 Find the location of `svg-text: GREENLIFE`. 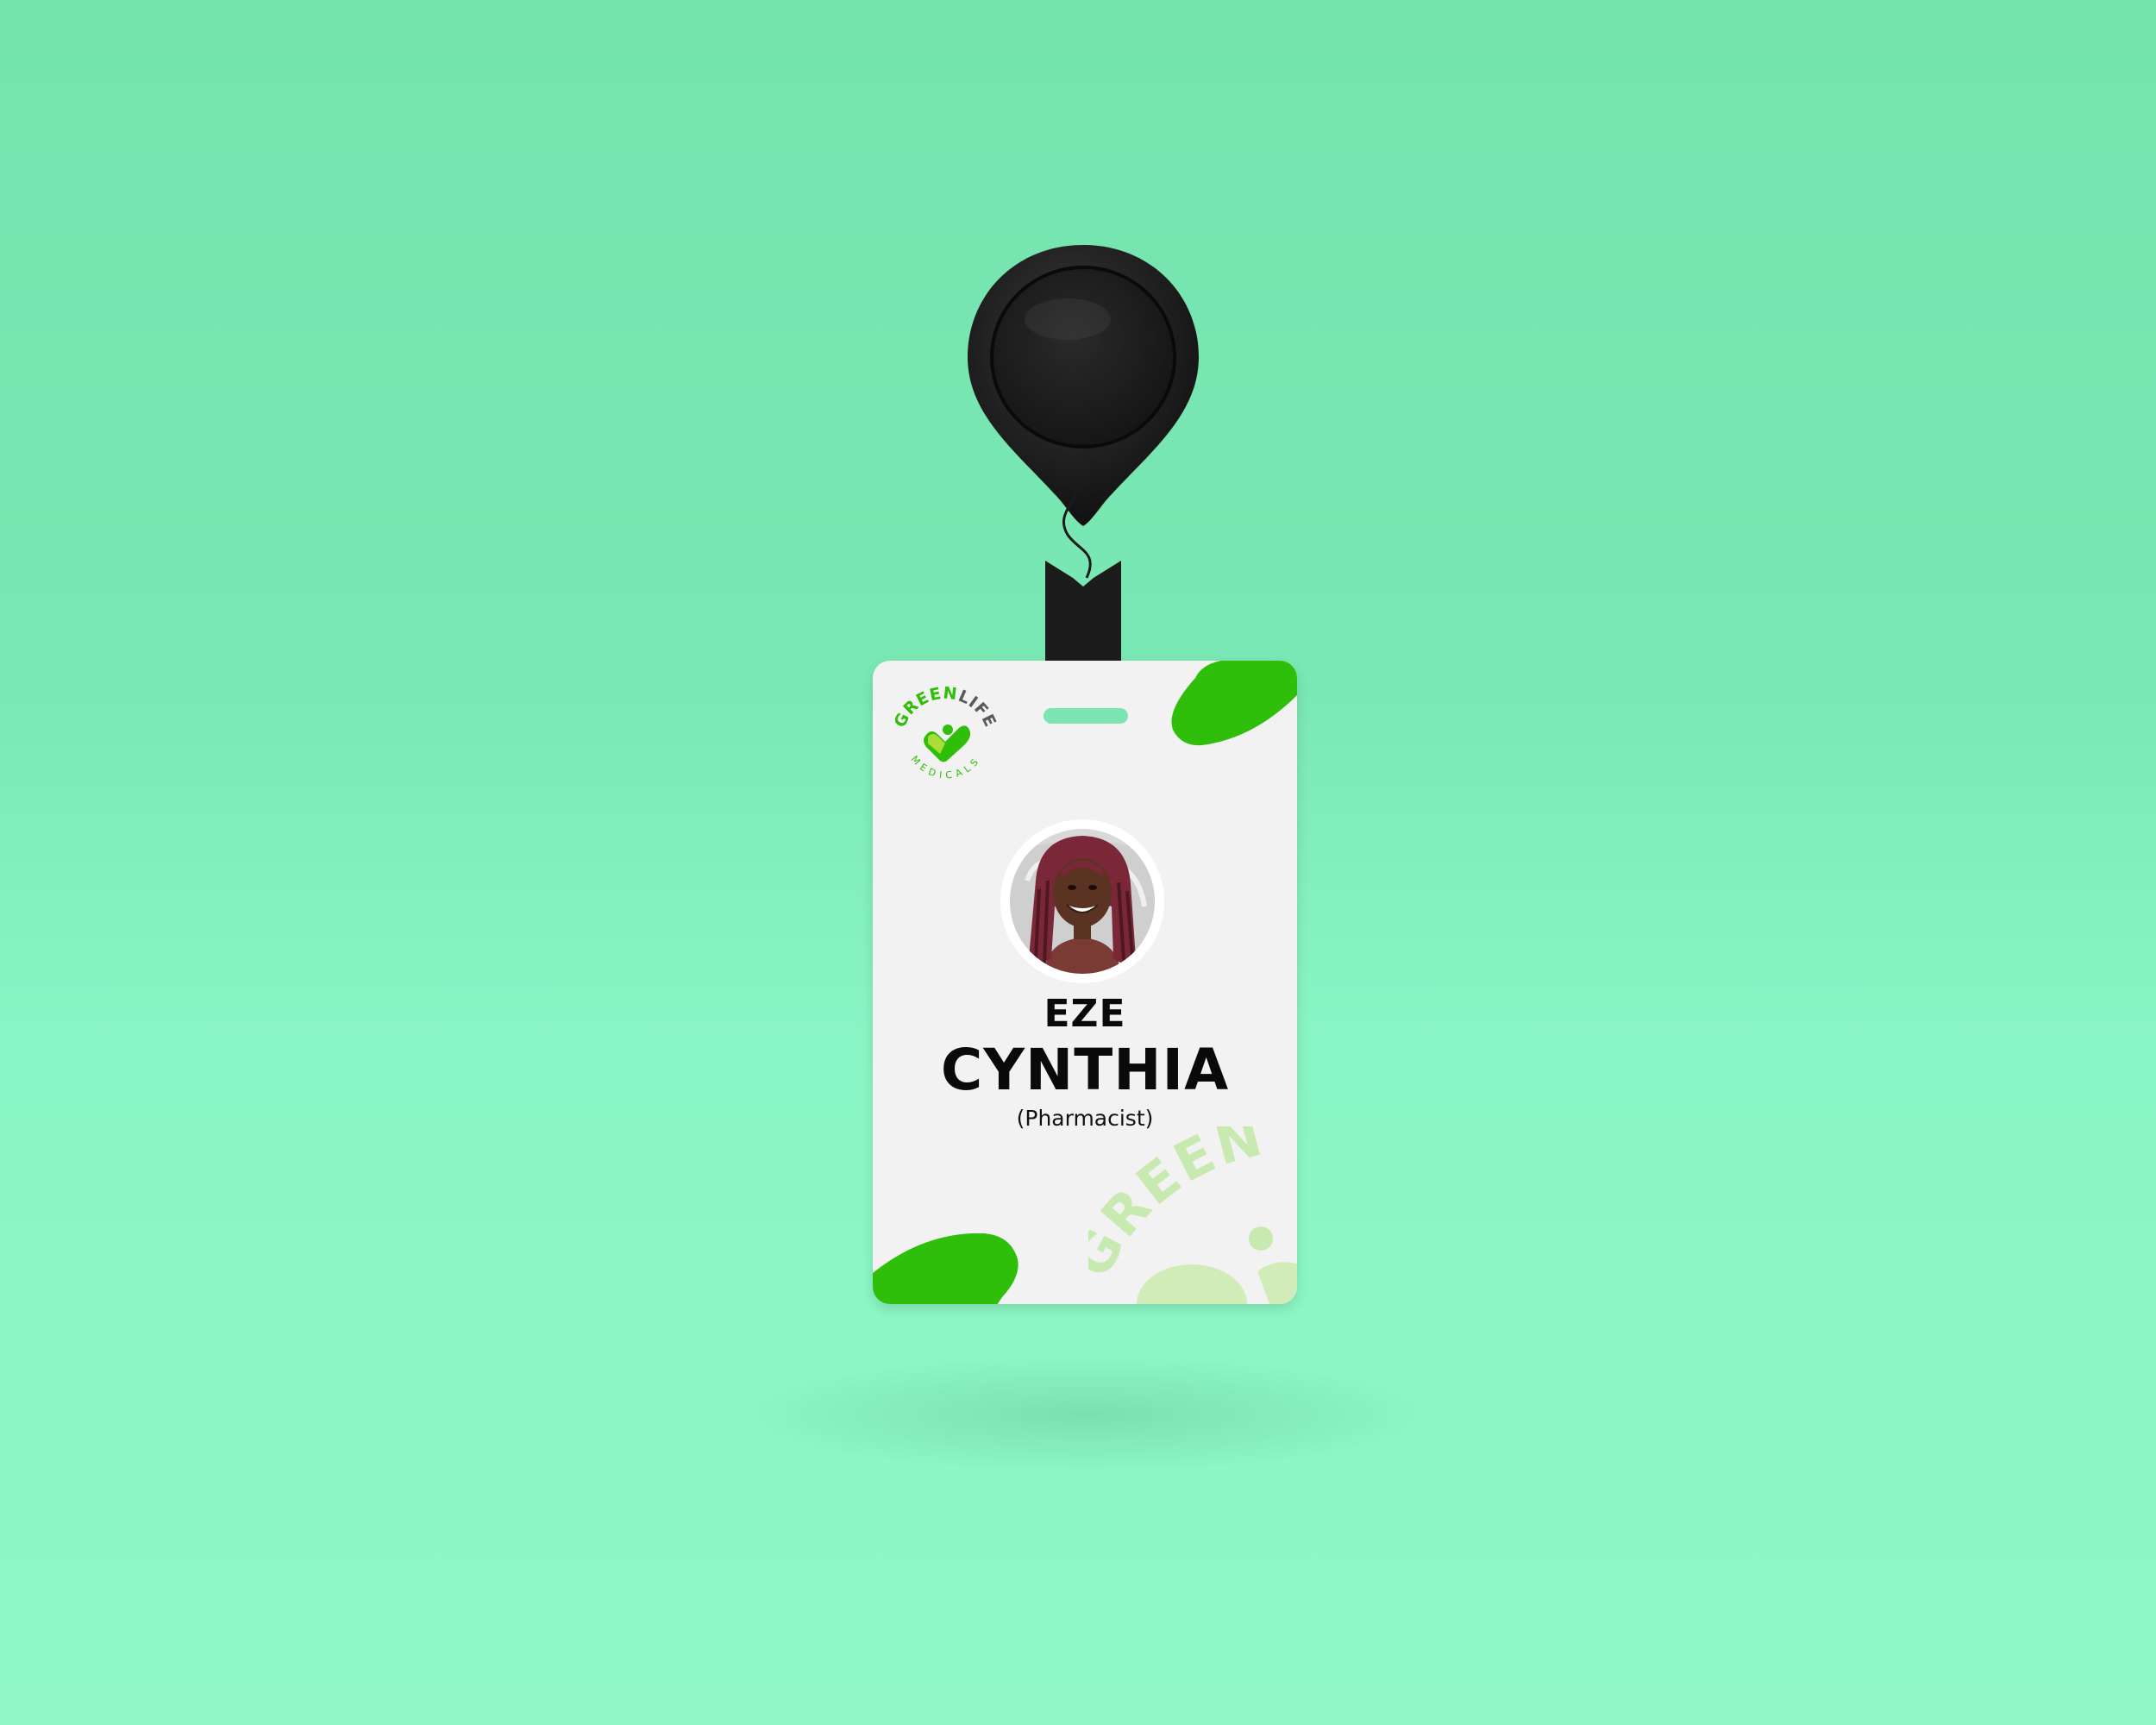

svg-text: GREENLIFE is located at coordinates (945, 707).